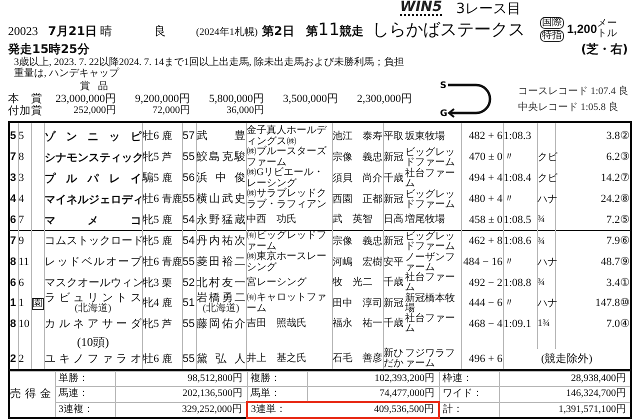  What do you see at coordinates (25, 99) in the screenshot?
I see `prize-row-label: 本賞` at bounding box center [25, 99].